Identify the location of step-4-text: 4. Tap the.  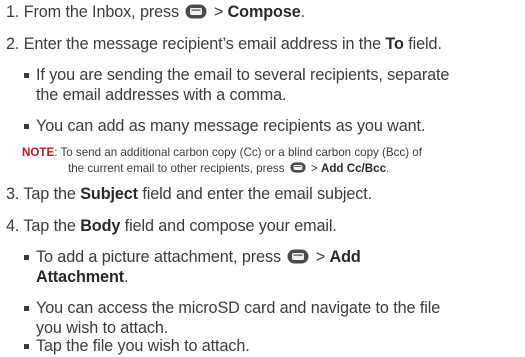
(43, 226).